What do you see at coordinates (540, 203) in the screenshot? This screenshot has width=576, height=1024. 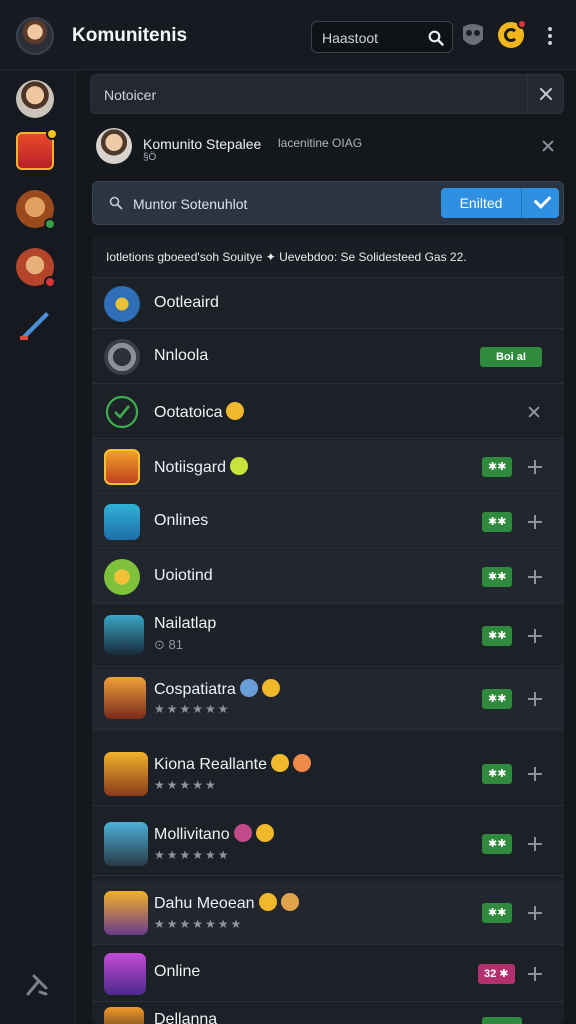 I see `filter-confirm-button` at bounding box center [540, 203].